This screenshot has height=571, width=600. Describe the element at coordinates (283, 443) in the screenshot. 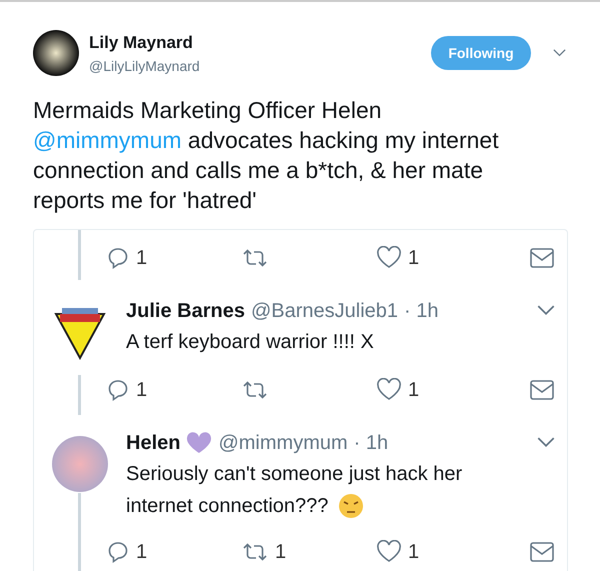

I see `reply-author-handle: @mimmymum` at that location.